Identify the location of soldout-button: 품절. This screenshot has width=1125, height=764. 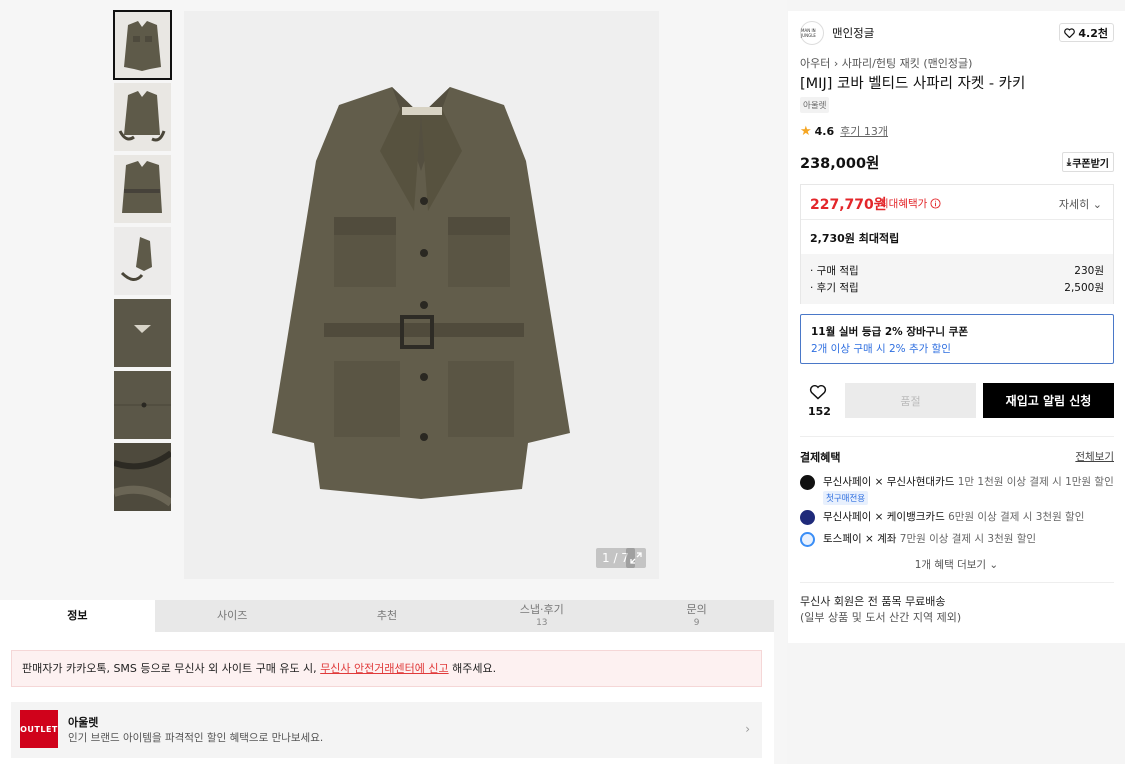
(910, 400).